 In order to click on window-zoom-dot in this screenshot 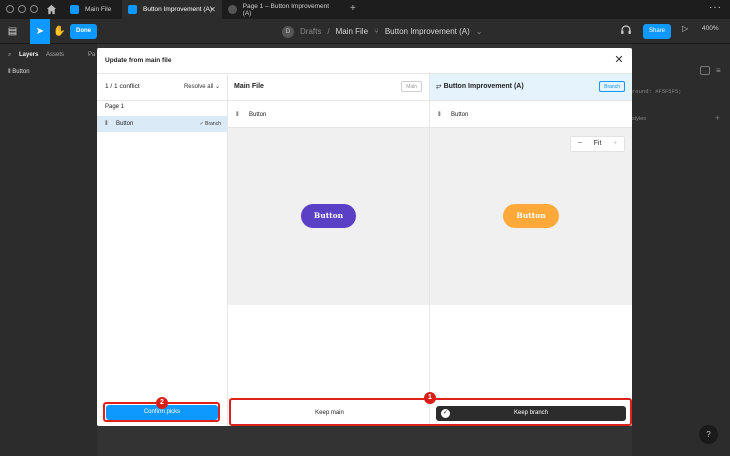, I will do `click(34, 9)`.